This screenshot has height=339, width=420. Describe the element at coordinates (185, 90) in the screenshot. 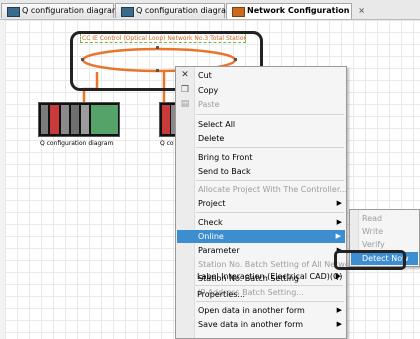

I see `copy-icon: ❐` at that location.